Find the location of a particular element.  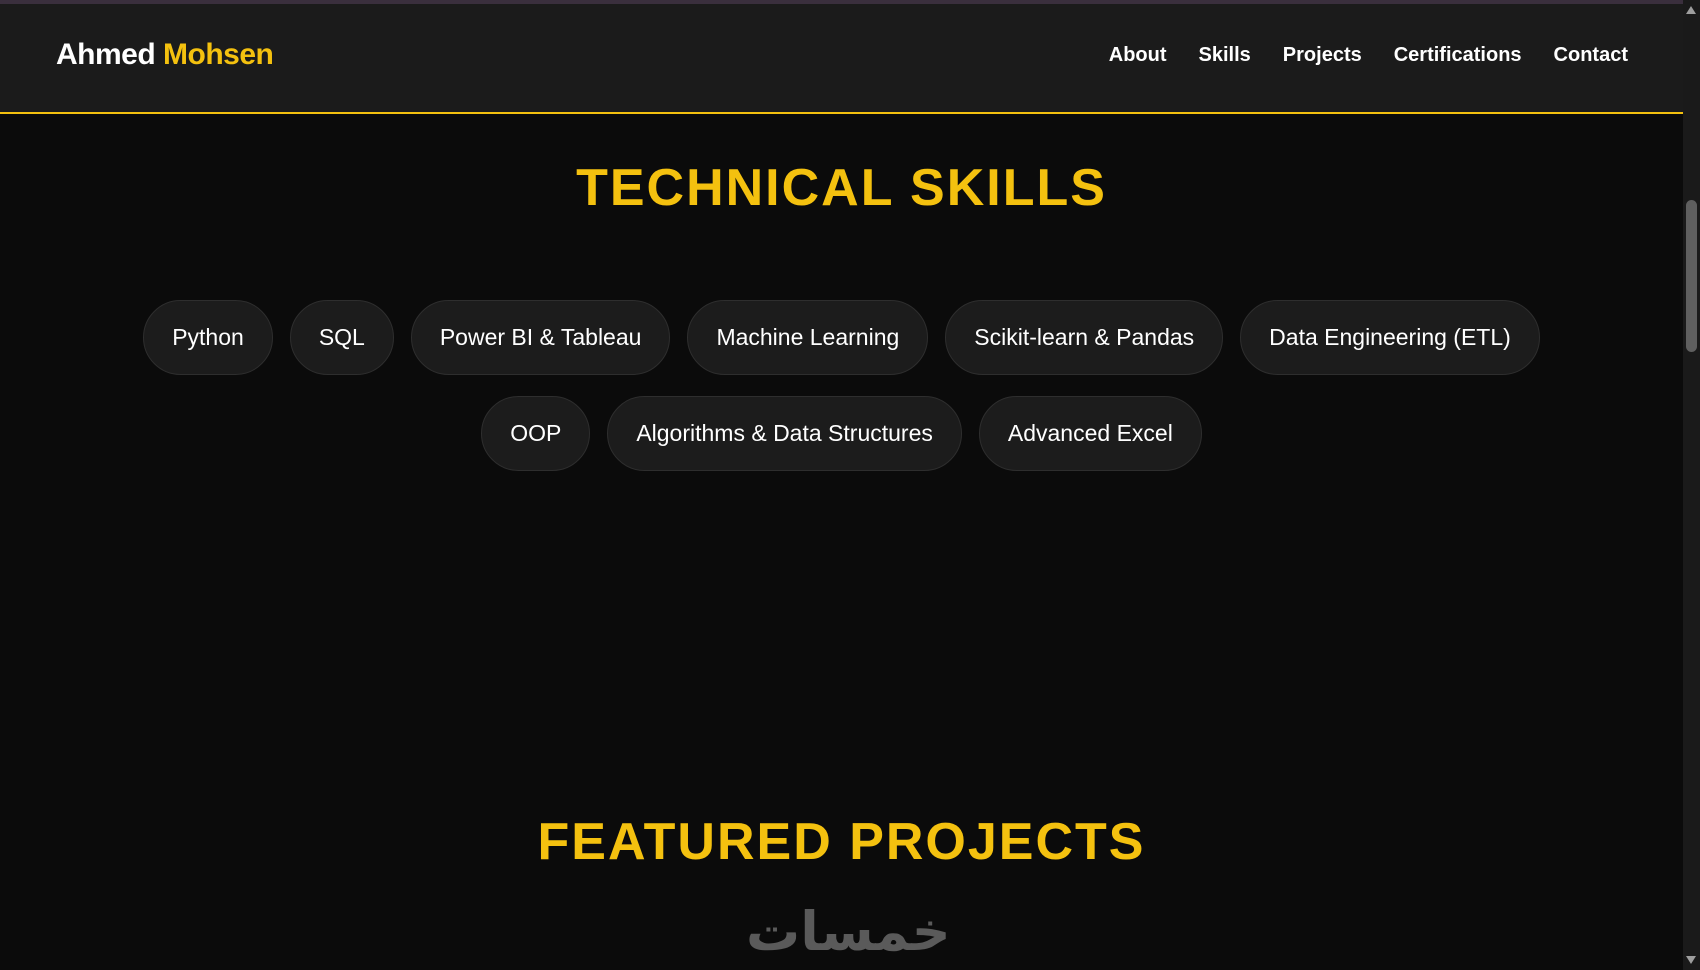

skills-section-title: TECHNICAL SKILLS is located at coordinates (841, 188).